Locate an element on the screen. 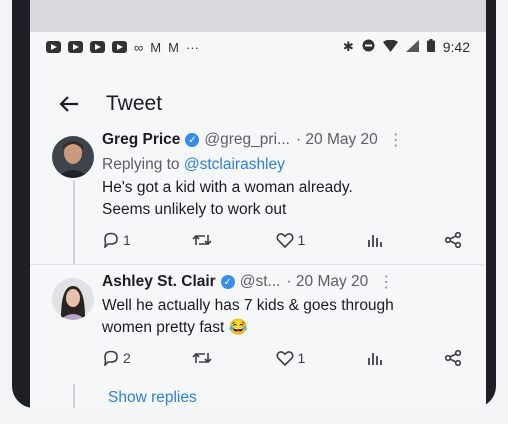  tweet-header: Greg Price ✓ @greg_pri... · 20 May 20 ⋮ is located at coordinates (287, 140).